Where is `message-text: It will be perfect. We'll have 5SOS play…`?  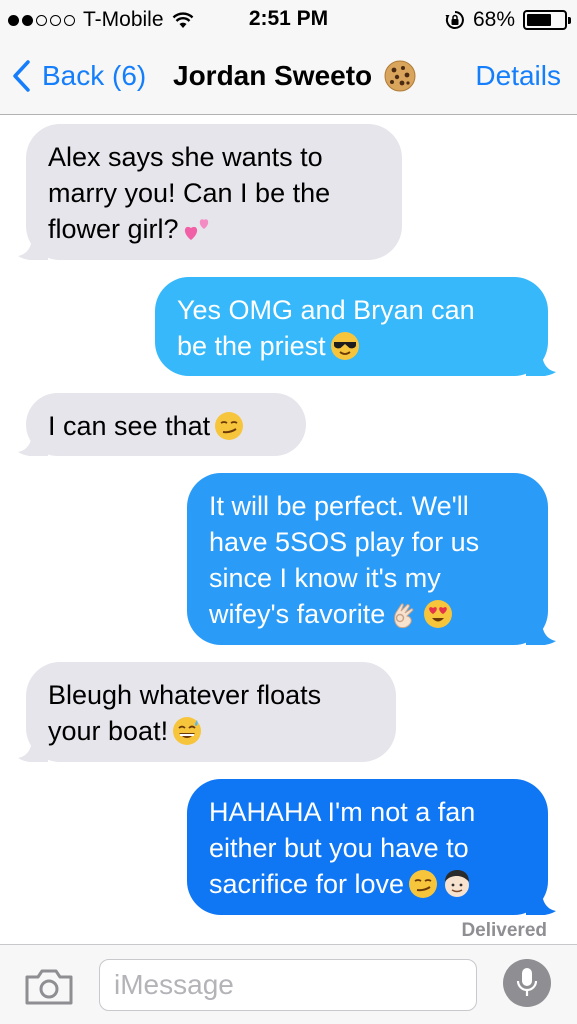
message-text: It will be perfect. We'll have 5SOS play… is located at coordinates (344, 560).